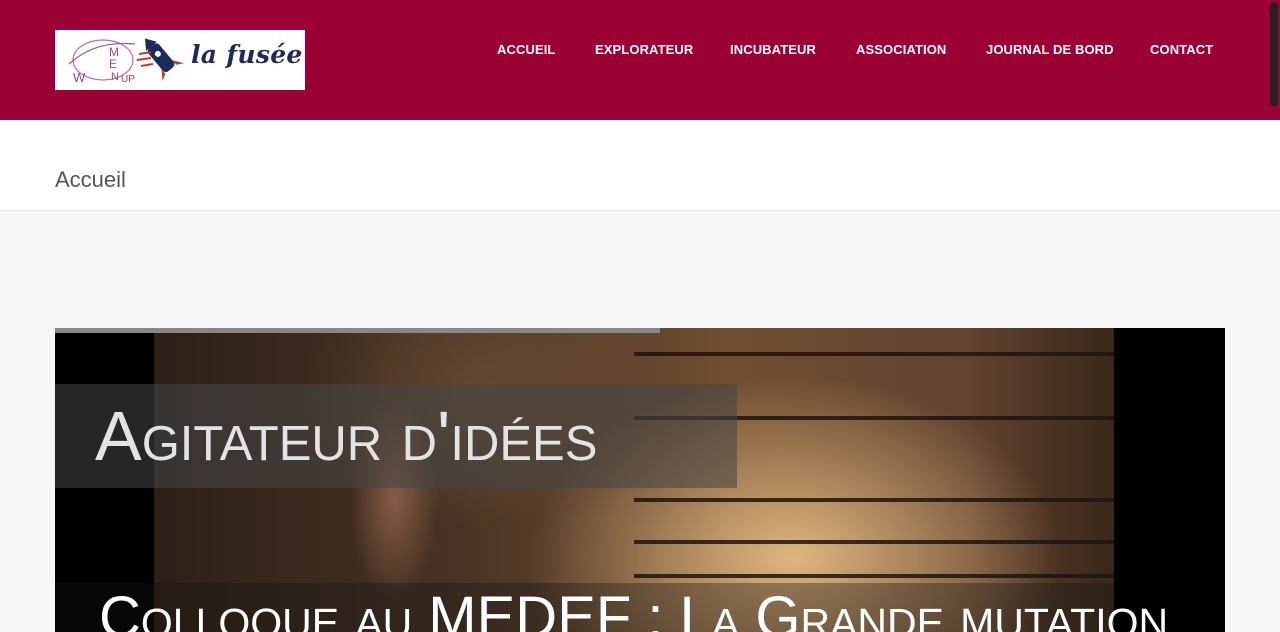 This screenshot has width=1280, height=632. I want to click on nav-item-contact: CONTACT, so click(1181, 49).